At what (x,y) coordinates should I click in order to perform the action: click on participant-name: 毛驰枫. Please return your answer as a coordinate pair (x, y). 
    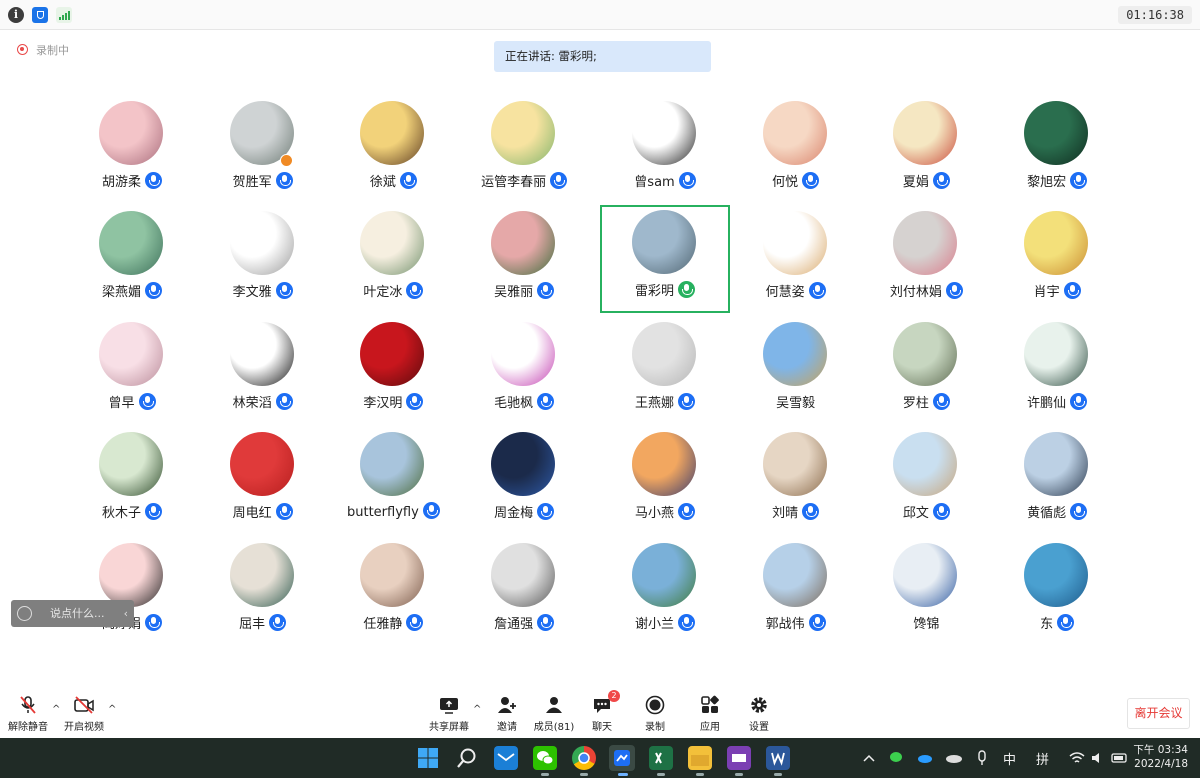
    Looking at the image, I should click on (514, 403).